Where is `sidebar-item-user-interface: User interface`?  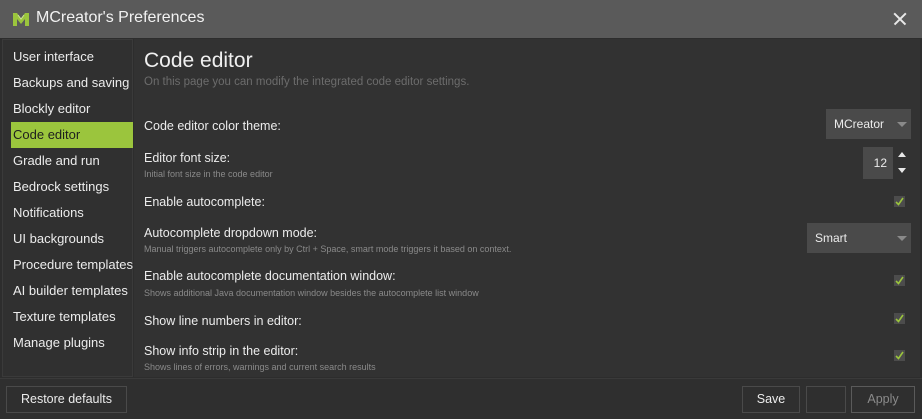
sidebar-item-user-interface: User interface is located at coordinates (72, 57).